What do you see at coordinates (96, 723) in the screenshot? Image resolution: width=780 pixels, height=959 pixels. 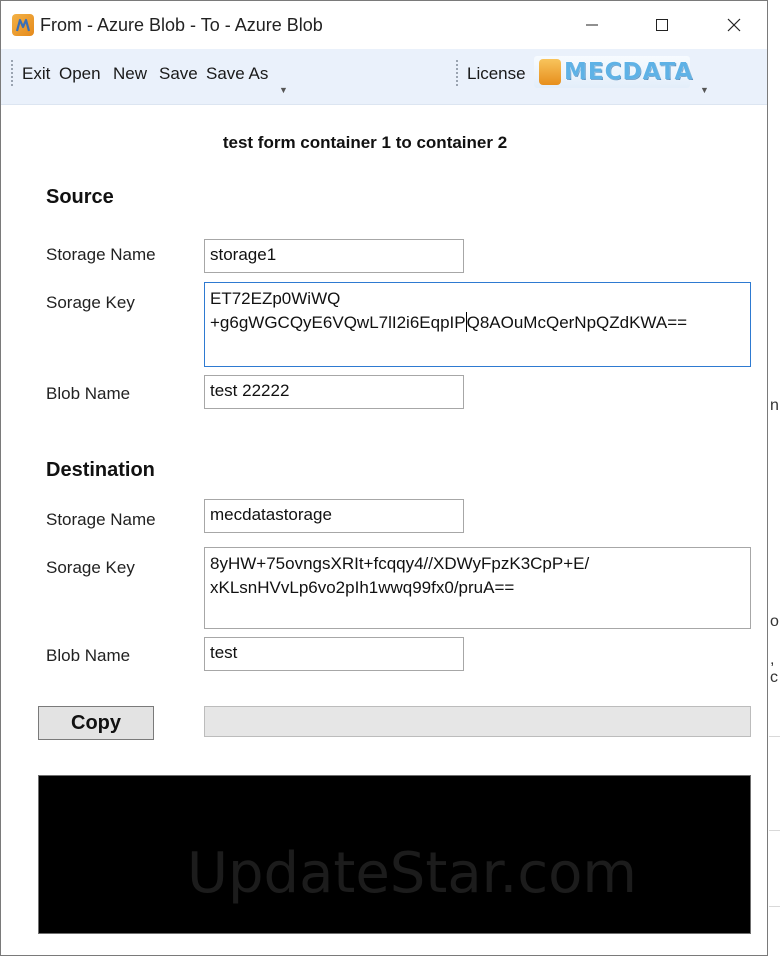 I see `copy-button: Copy` at bounding box center [96, 723].